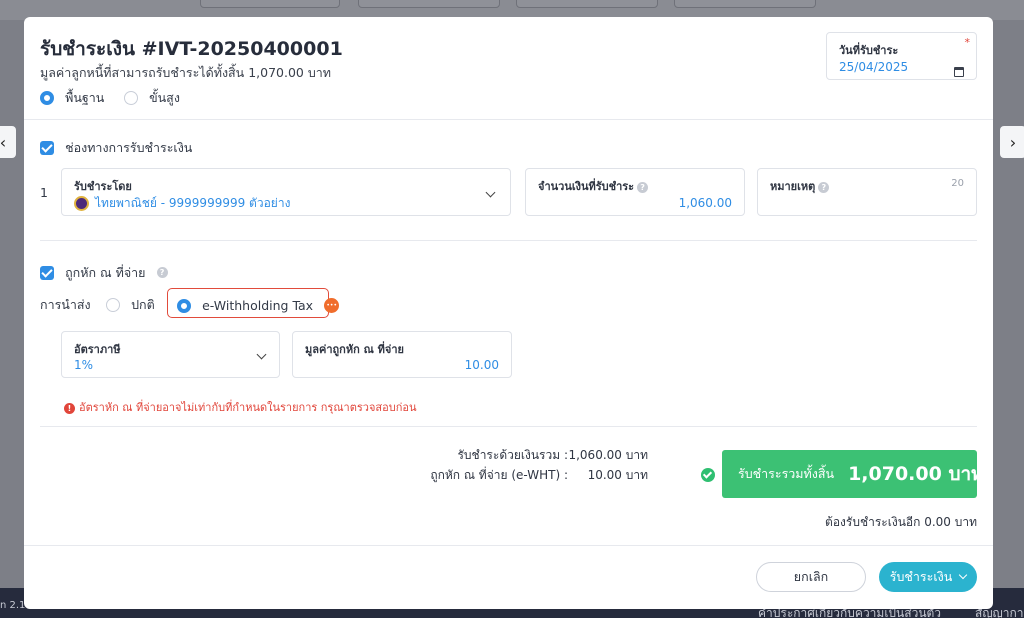 The width and height of the screenshot is (1024, 618). Describe the element at coordinates (193, 203) in the screenshot. I see `payment-method-text: ไทยพาณิชย์ - 9999999999 ตัวอย่าง` at that location.